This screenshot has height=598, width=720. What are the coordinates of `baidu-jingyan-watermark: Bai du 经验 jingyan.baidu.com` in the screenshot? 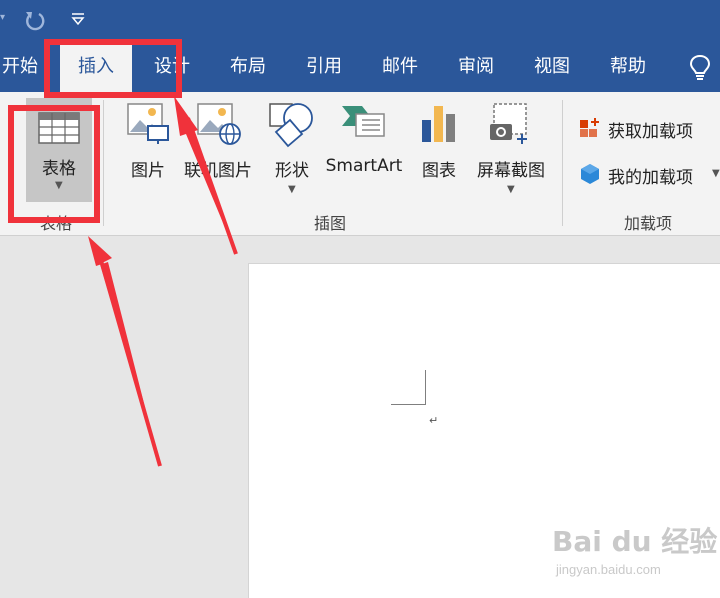 It's located at (634, 551).